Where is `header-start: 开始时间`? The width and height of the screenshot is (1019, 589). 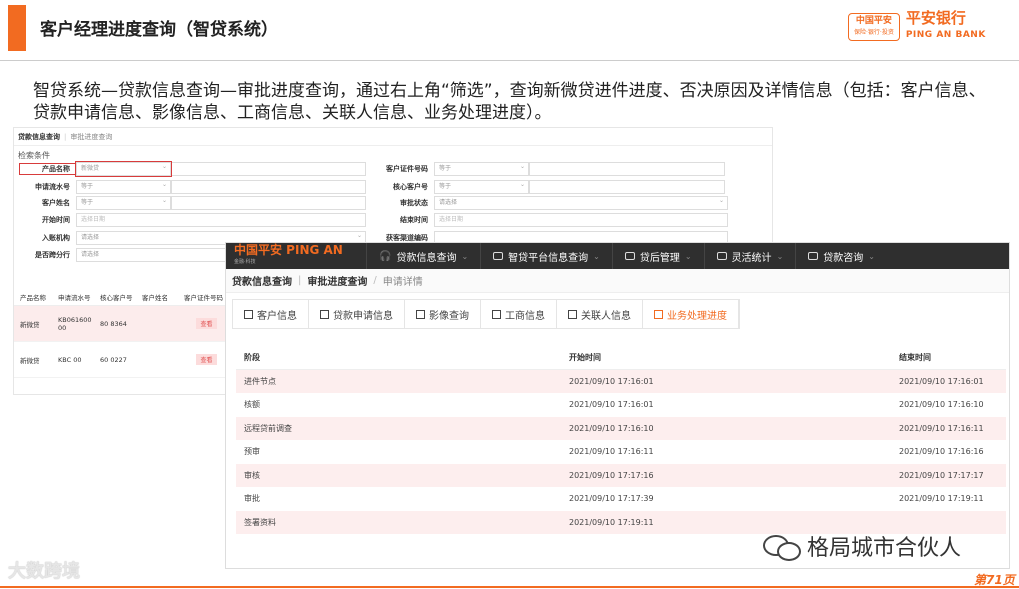 header-start: 开始时间 is located at coordinates (585, 357).